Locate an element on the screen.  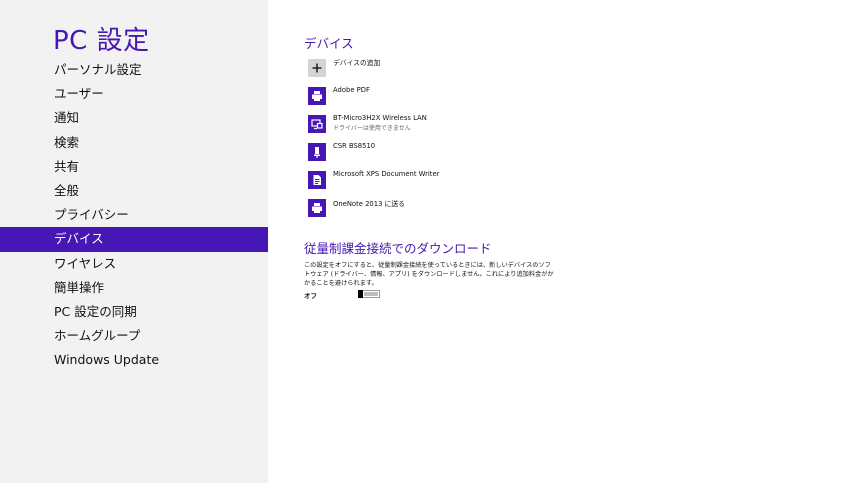
sidebar-item-devices: デバイス is located at coordinates (134, 239).